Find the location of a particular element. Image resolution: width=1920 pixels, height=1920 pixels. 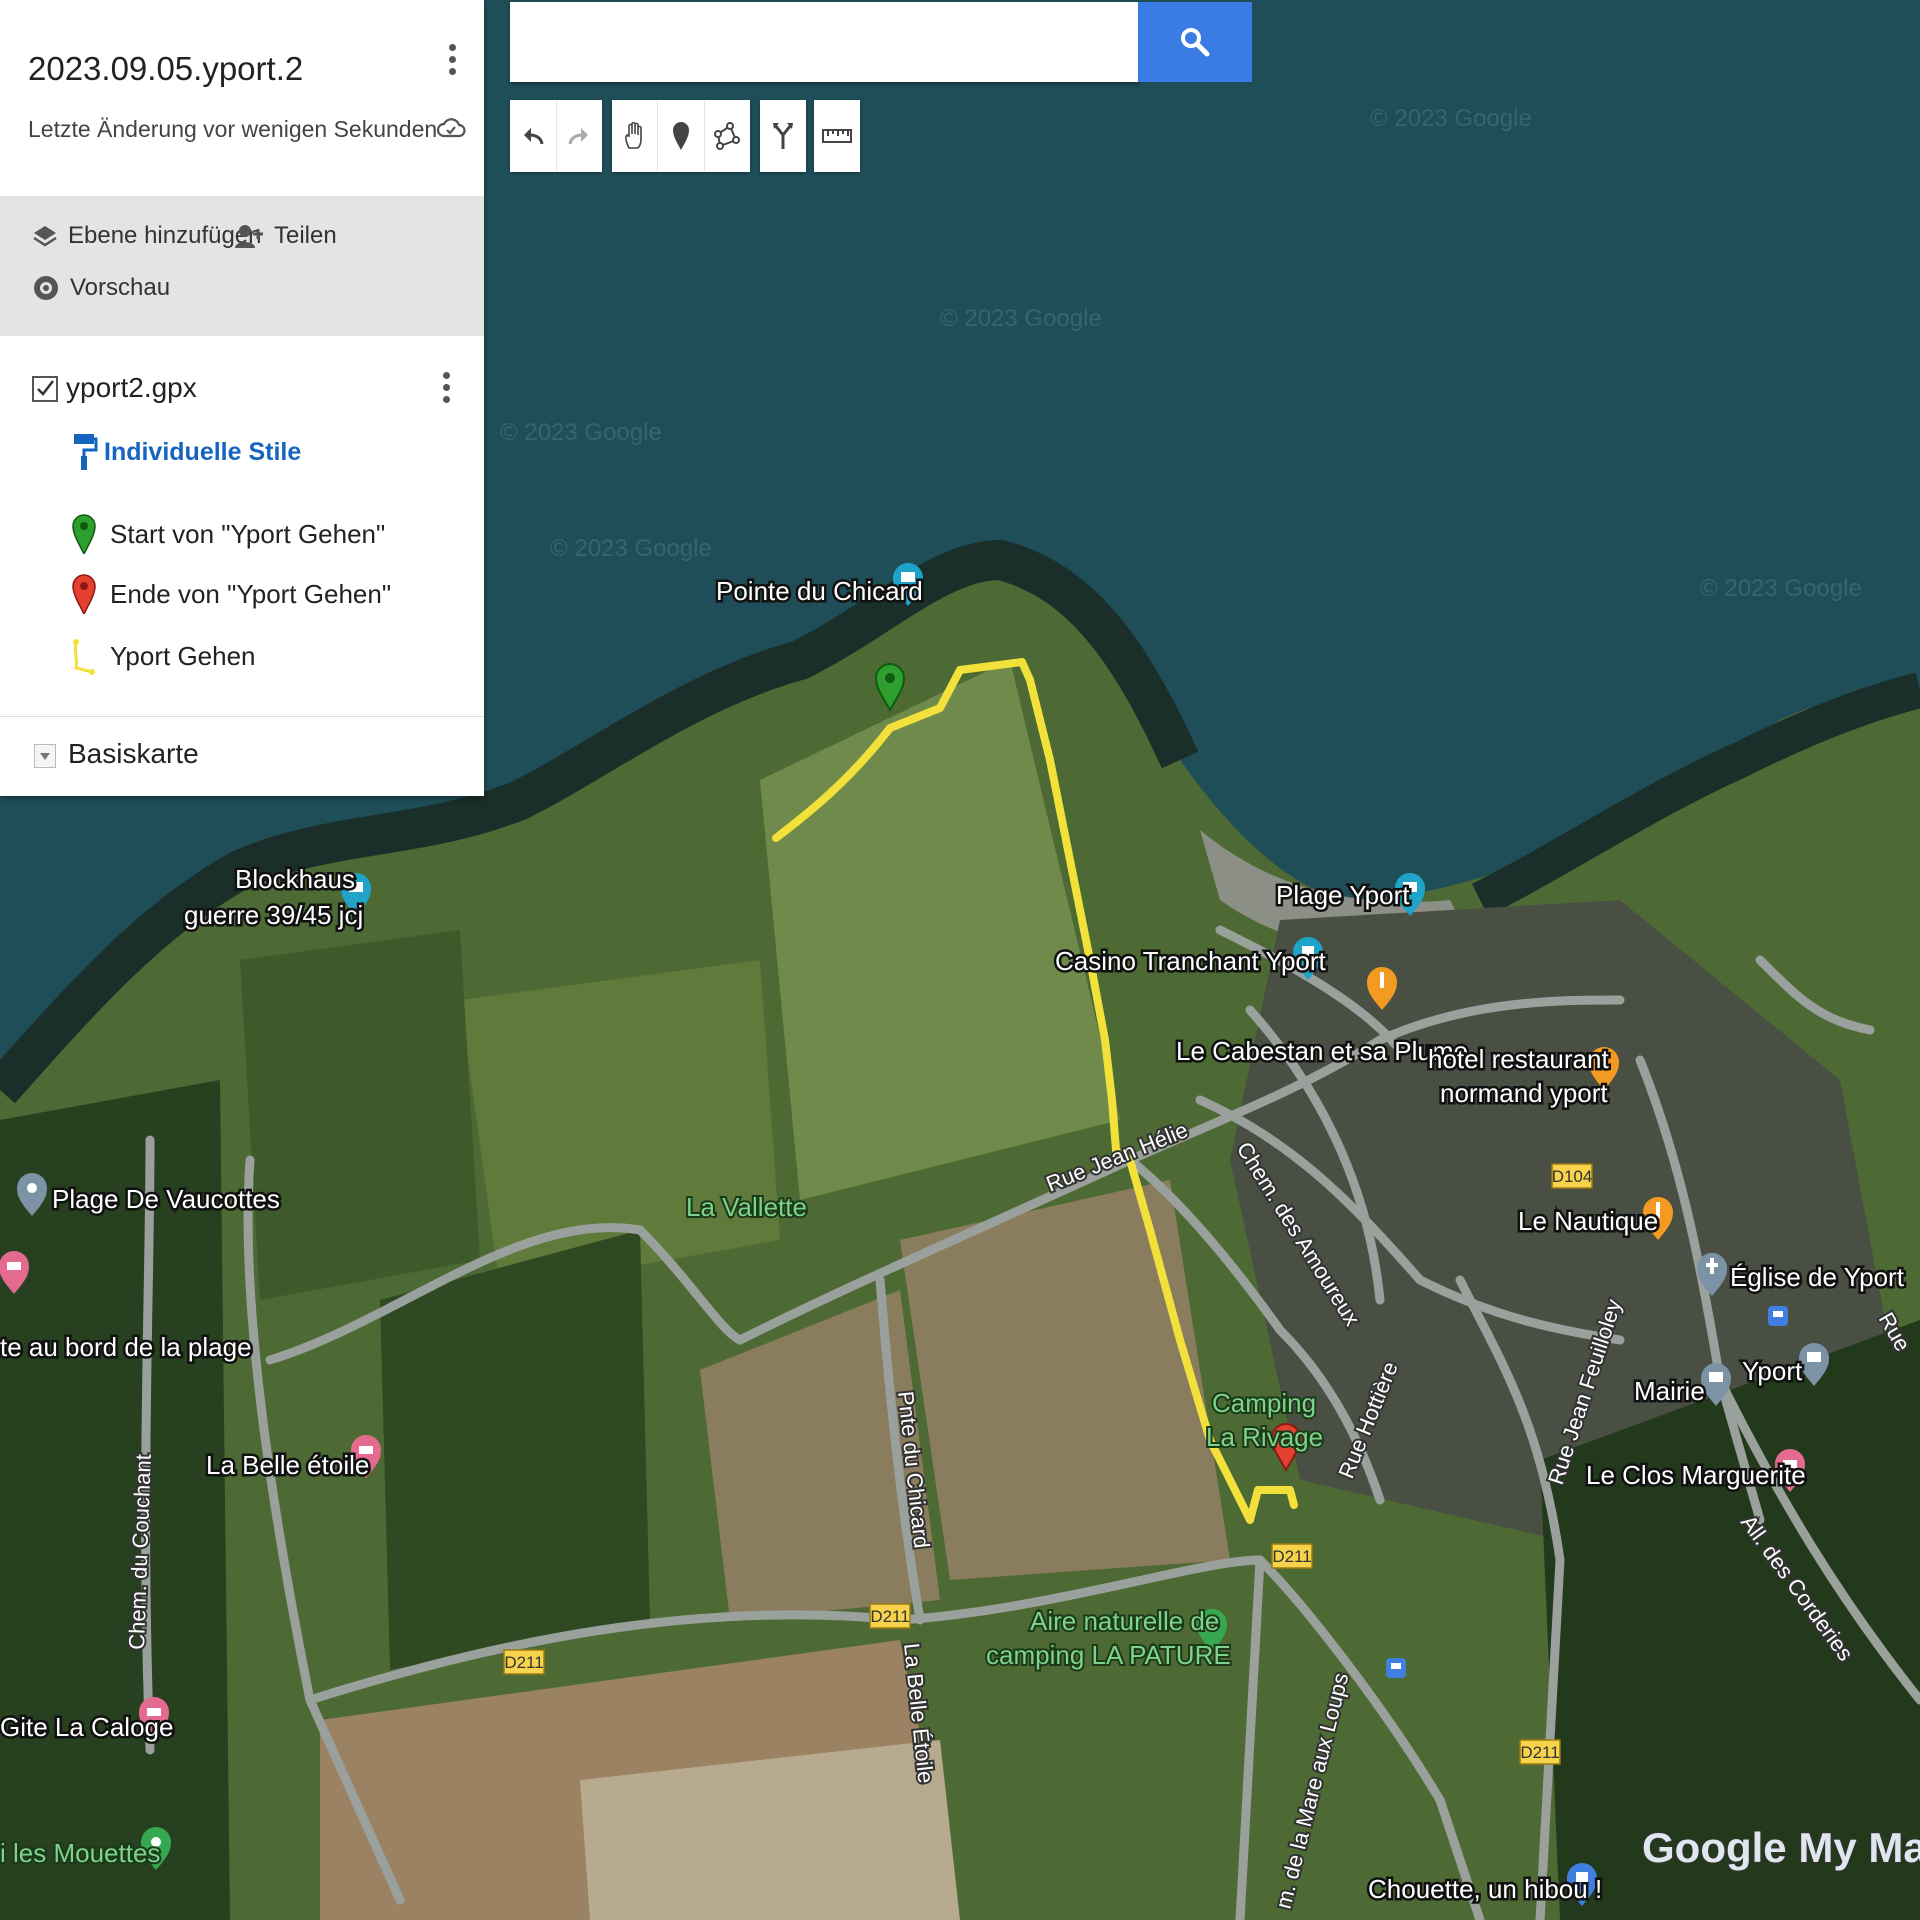

label-blockhaus-2: guerre 39/45 jcj is located at coordinates (273, 915).